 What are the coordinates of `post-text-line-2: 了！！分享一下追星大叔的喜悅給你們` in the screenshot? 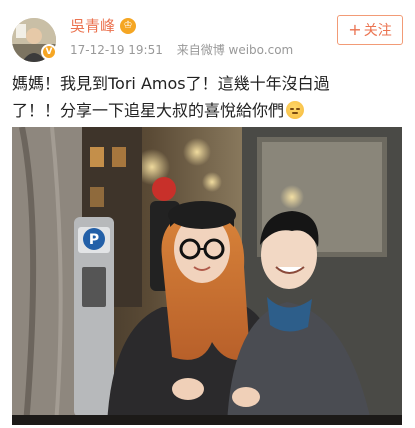 It's located at (148, 110).